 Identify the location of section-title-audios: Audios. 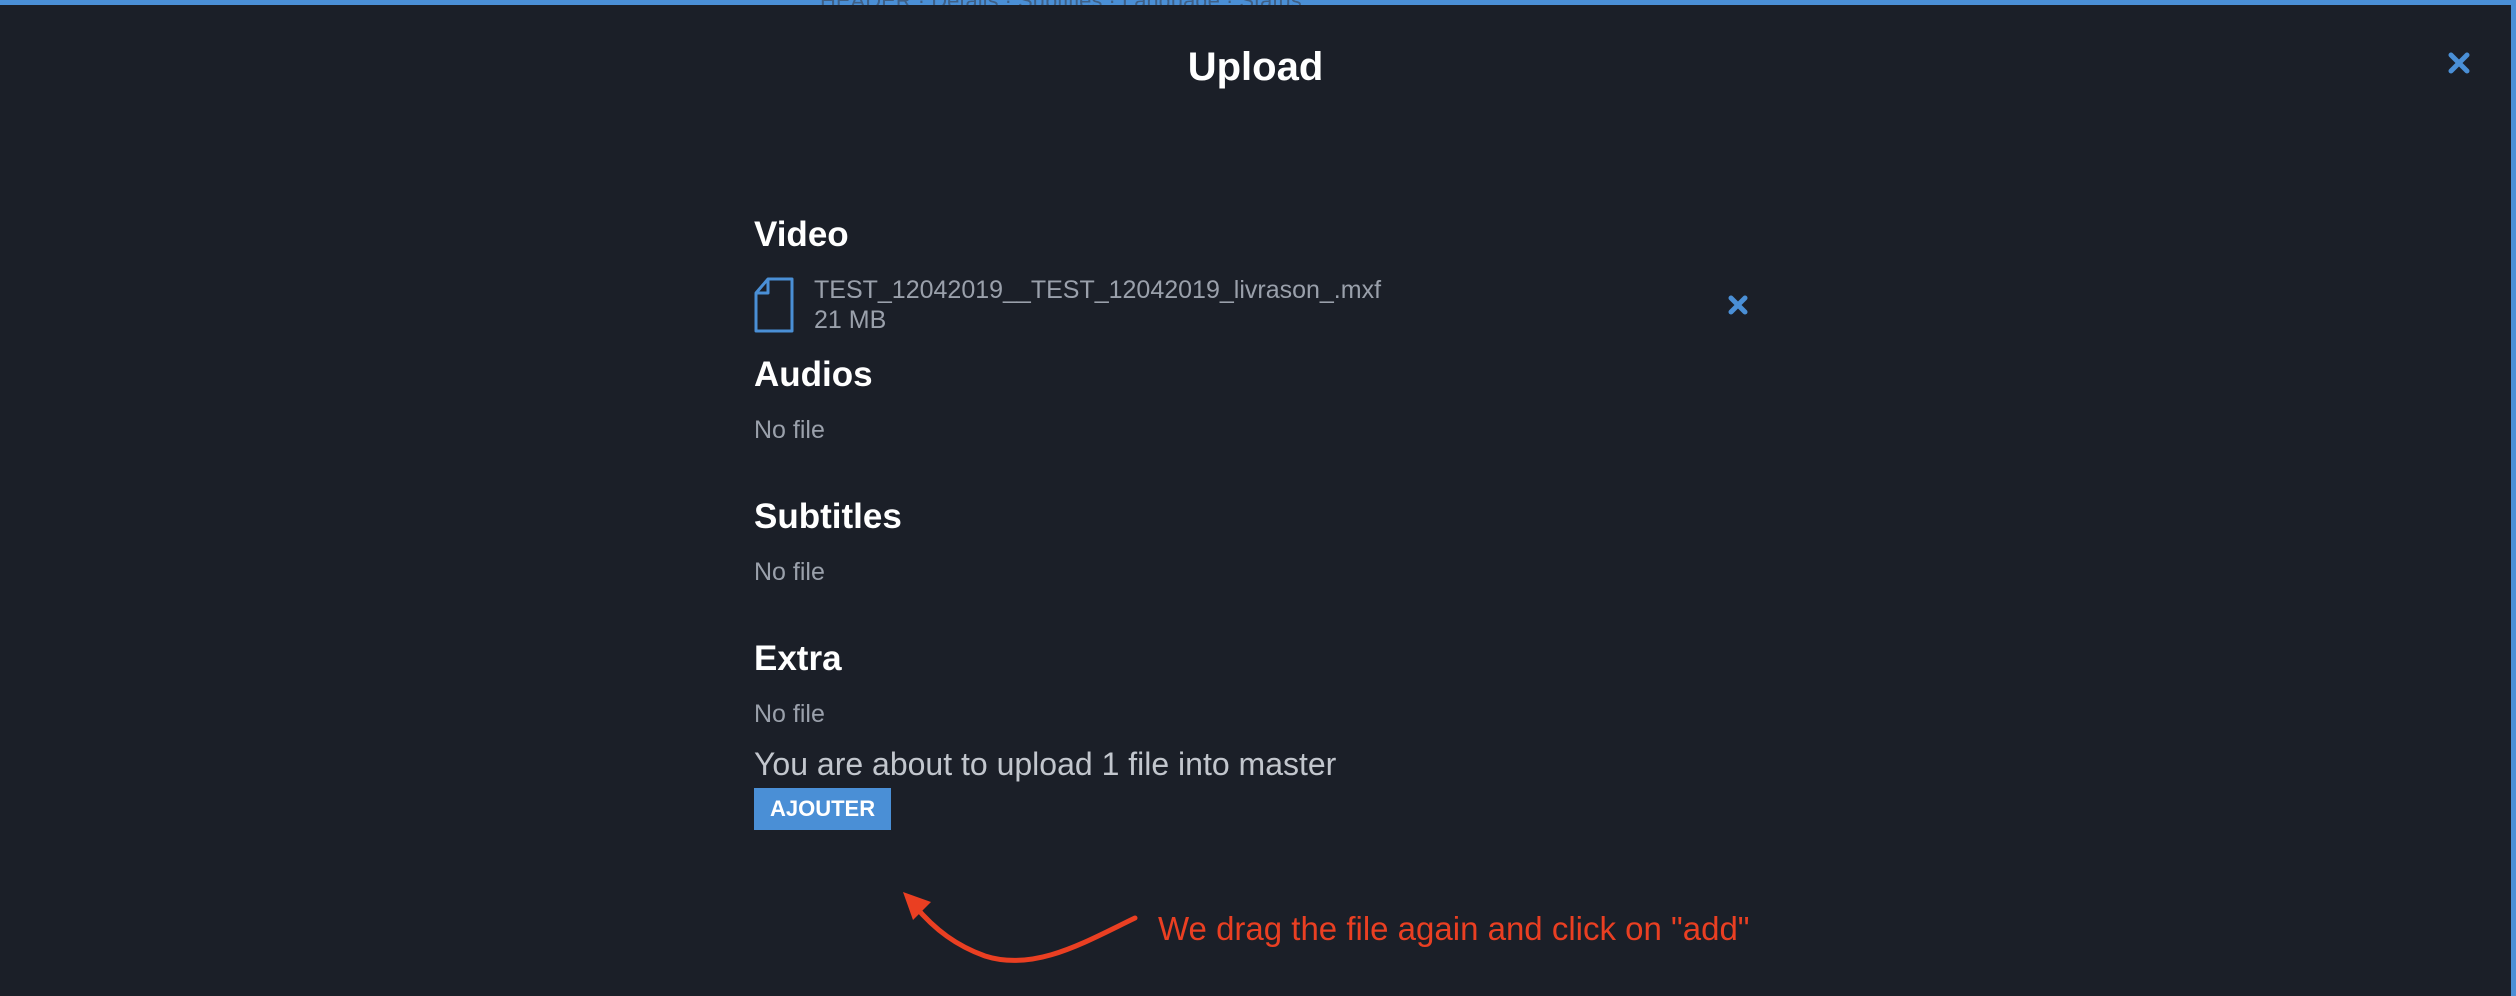
(813, 374).